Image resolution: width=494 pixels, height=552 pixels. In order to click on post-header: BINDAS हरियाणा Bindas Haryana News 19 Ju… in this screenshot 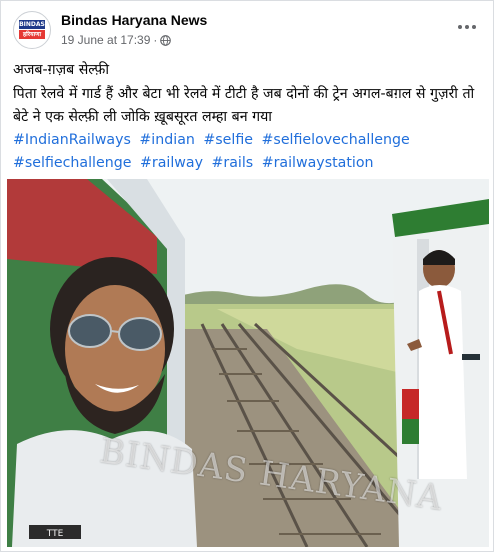, I will do `click(247, 29)`.